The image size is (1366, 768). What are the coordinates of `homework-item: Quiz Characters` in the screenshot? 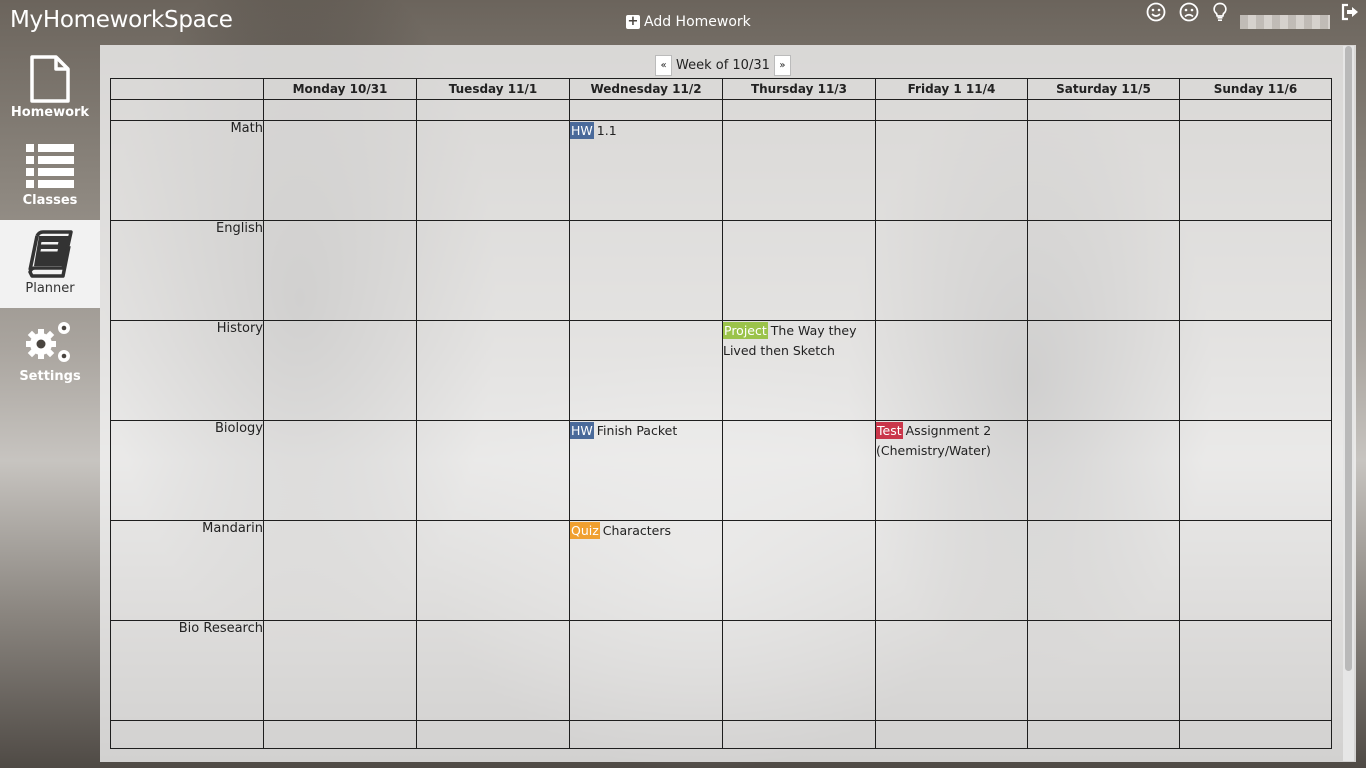 It's located at (646, 531).